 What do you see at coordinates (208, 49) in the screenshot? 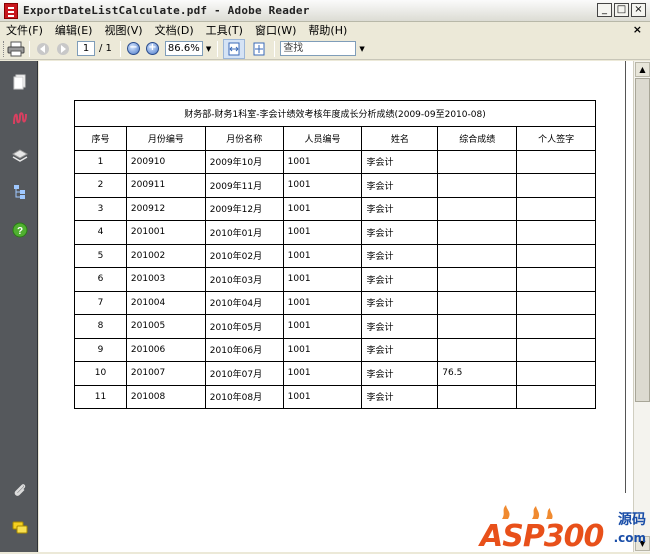
I see `zoom-dropdown-icon: ▼` at bounding box center [208, 49].